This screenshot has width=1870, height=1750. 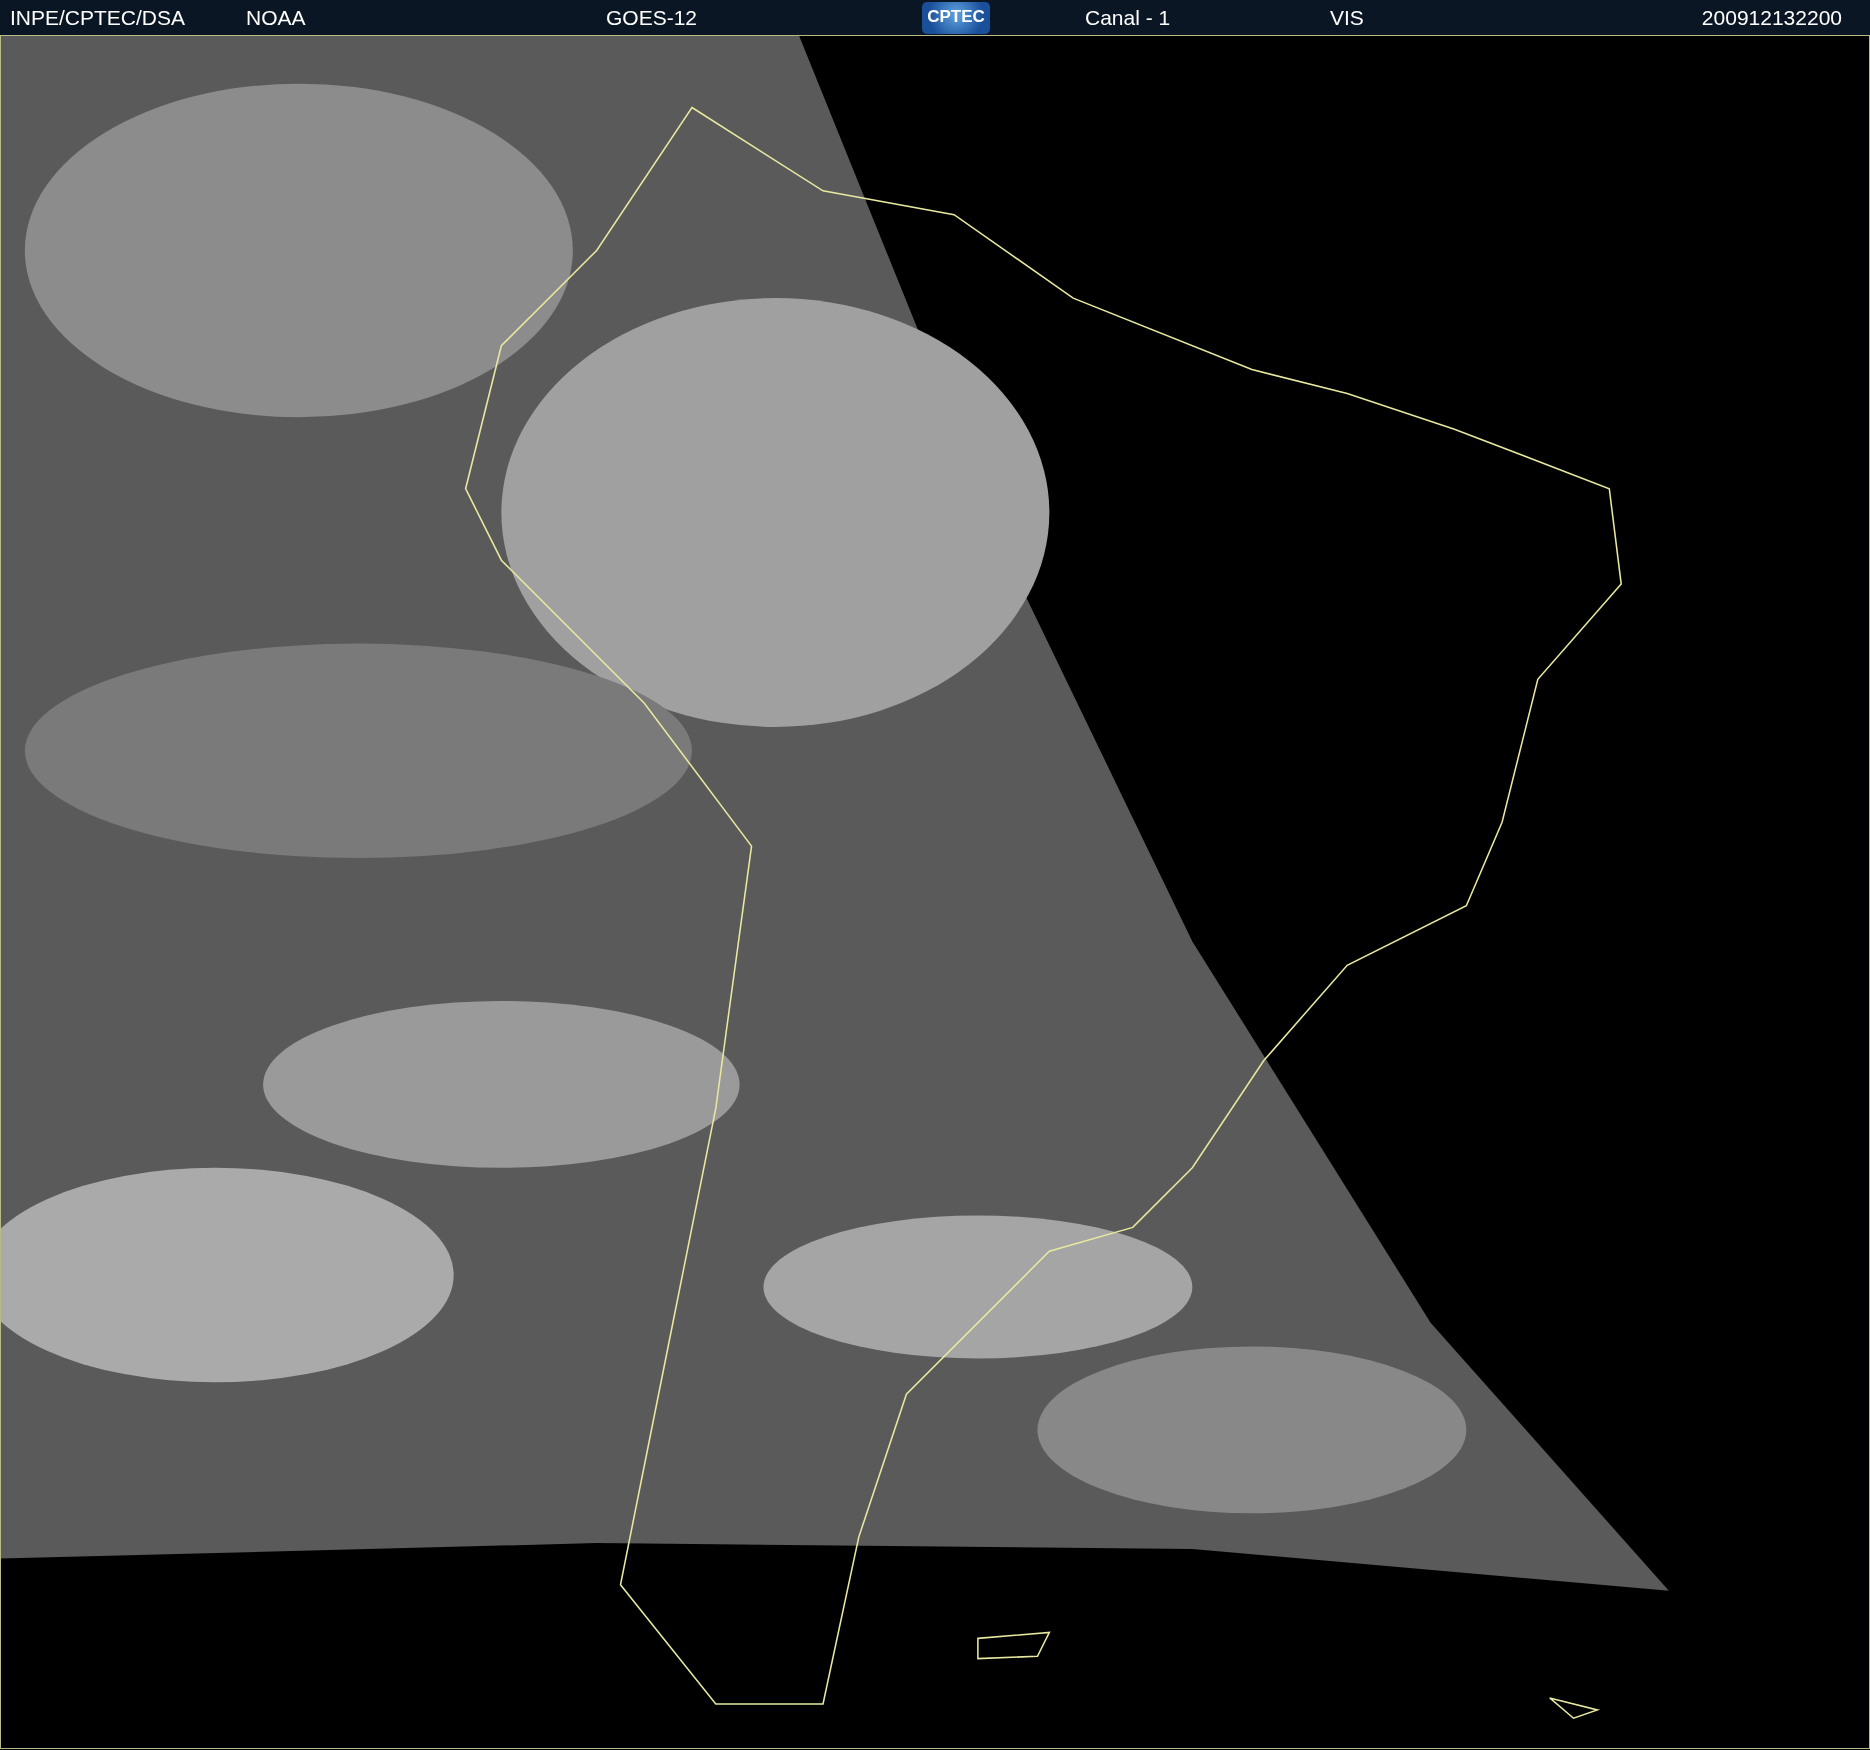 What do you see at coordinates (1771, 17) in the screenshot?
I see `timestamp-label: 200912132200` at bounding box center [1771, 17].